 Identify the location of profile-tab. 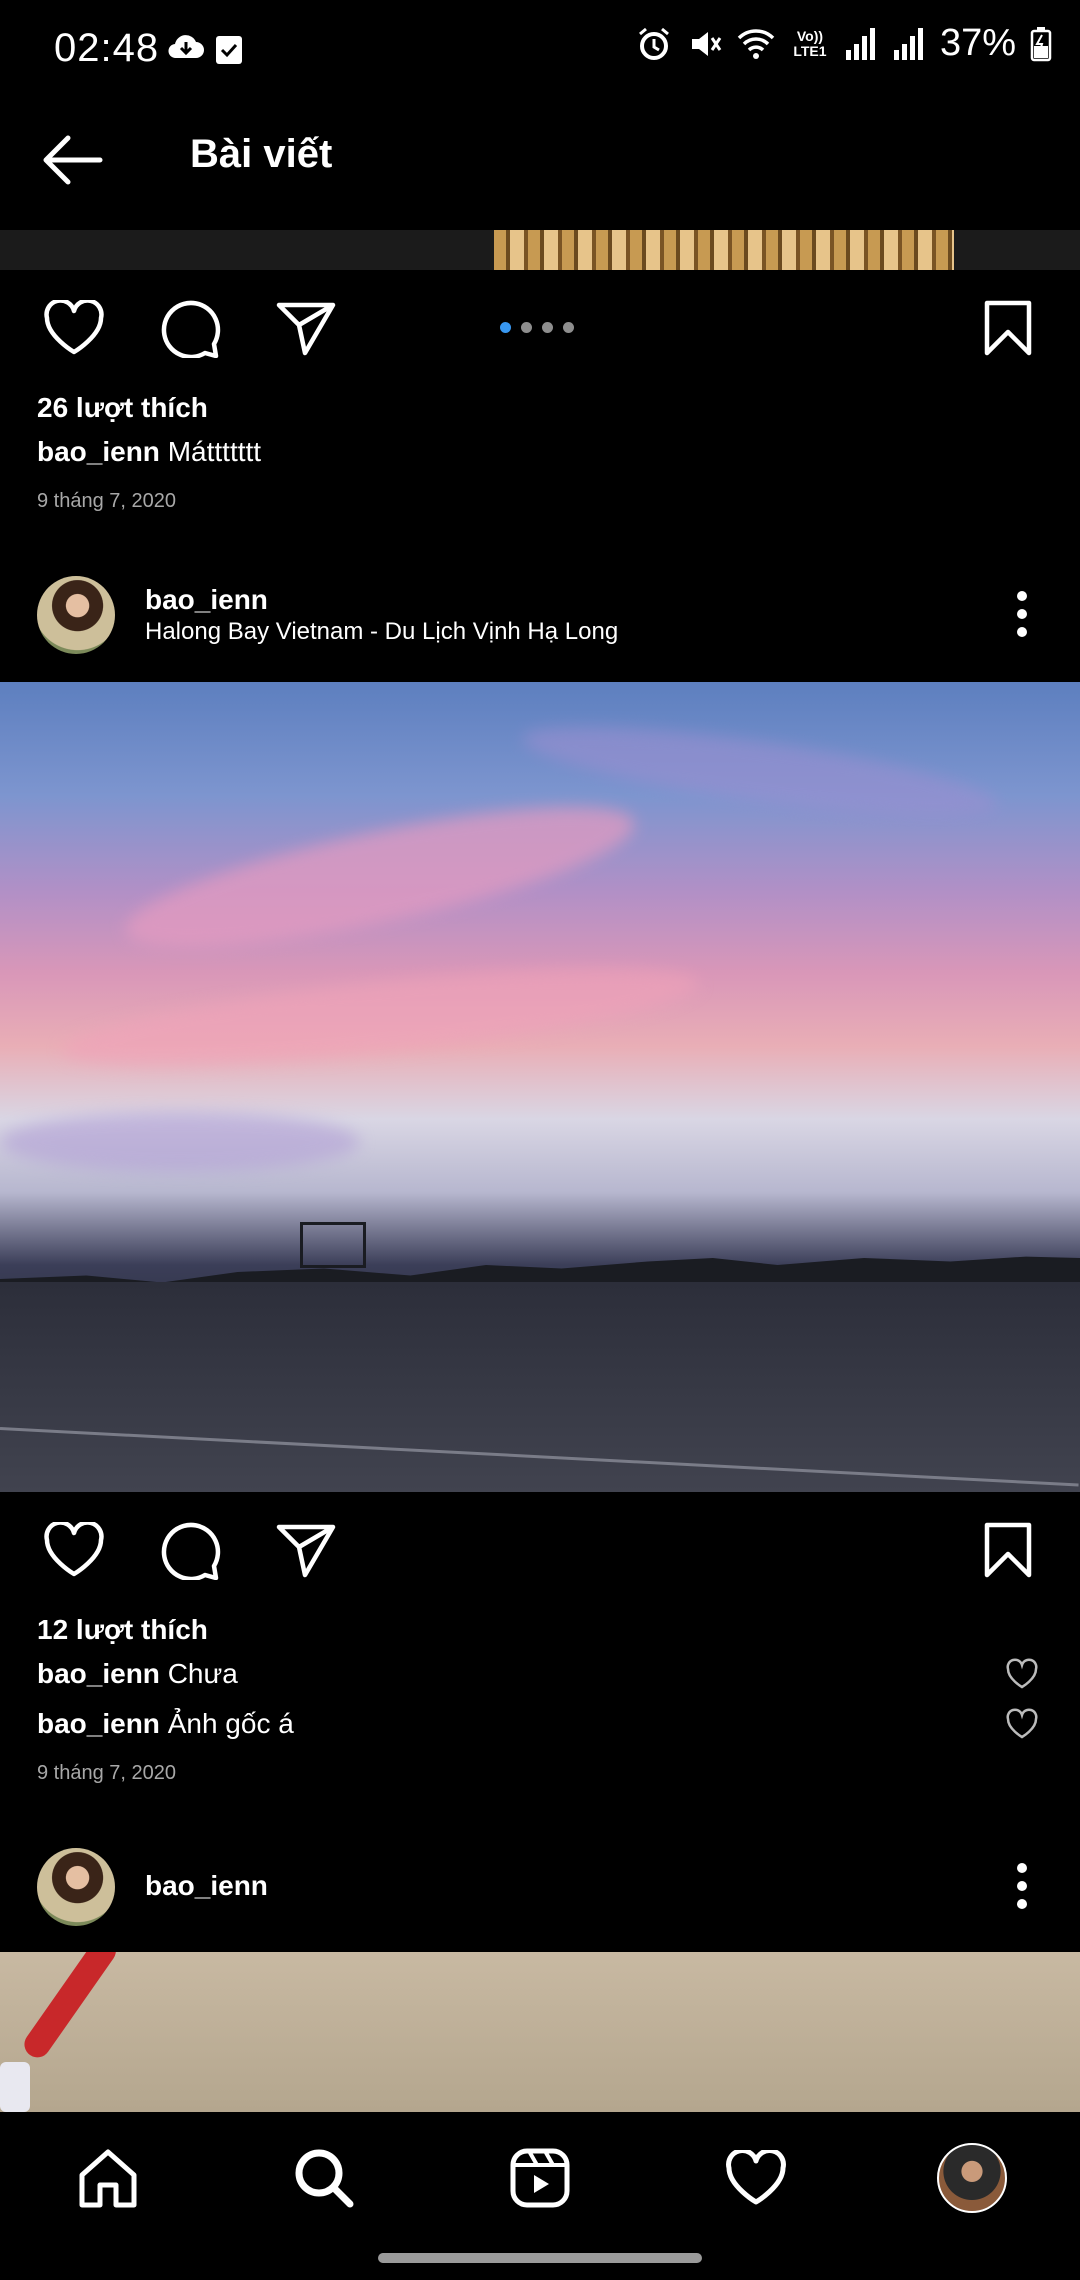
(972, 2178).